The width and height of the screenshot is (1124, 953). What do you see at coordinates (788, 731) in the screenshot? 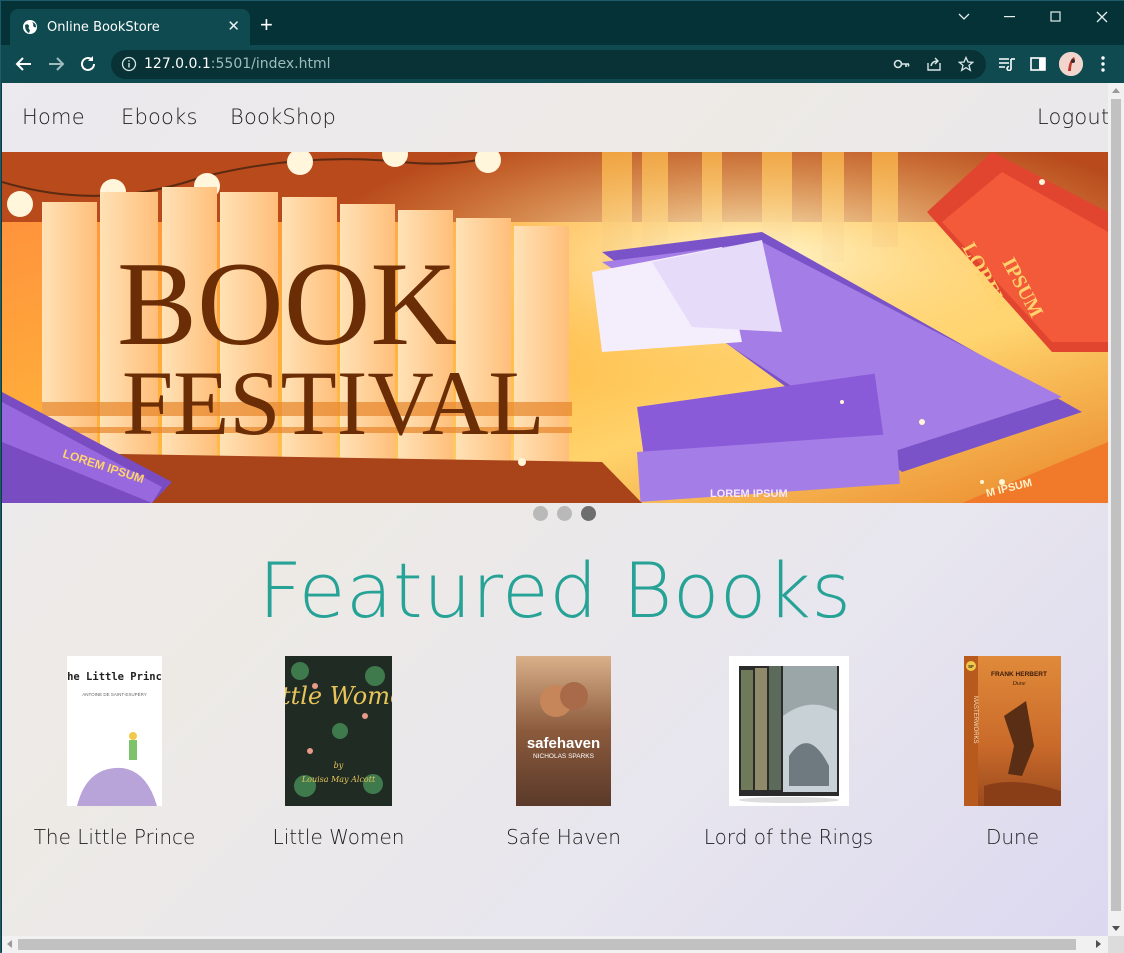
I see `book-cover-lord-of-the-rings` at bounding box center [788, 731].